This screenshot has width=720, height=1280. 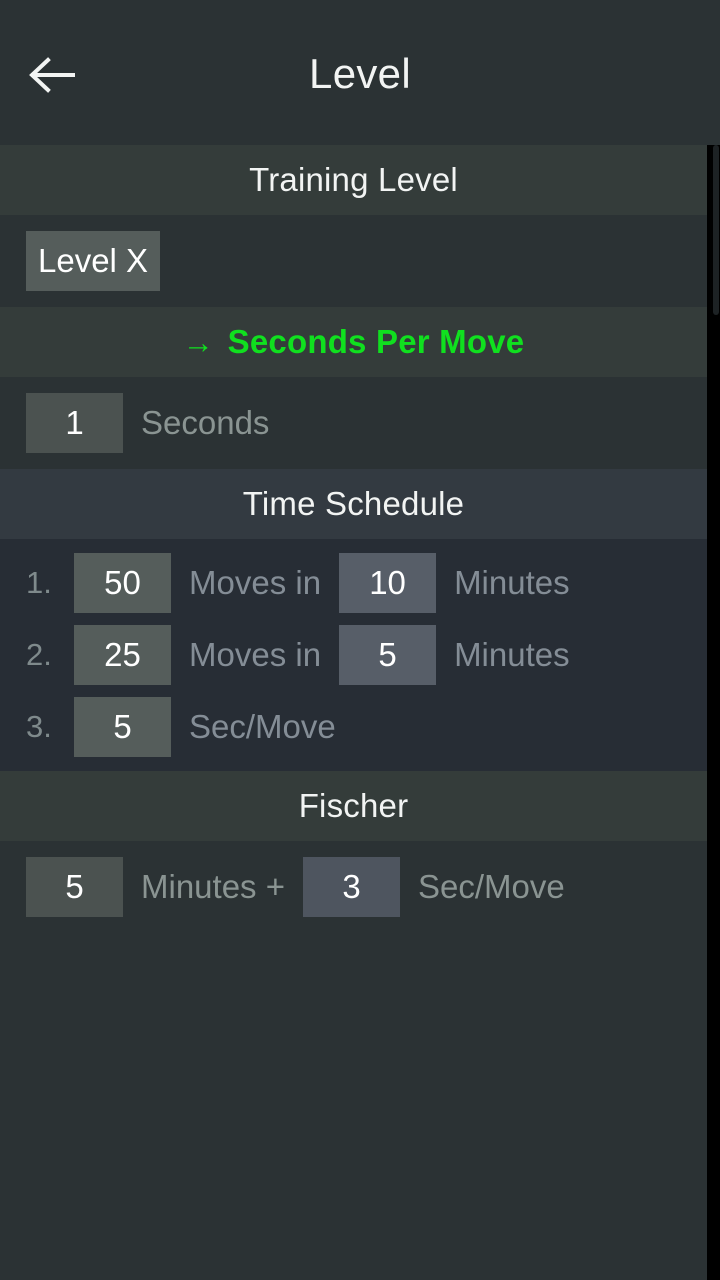 I want to click on moves-count-button: 25, so click(x=122, y=655).